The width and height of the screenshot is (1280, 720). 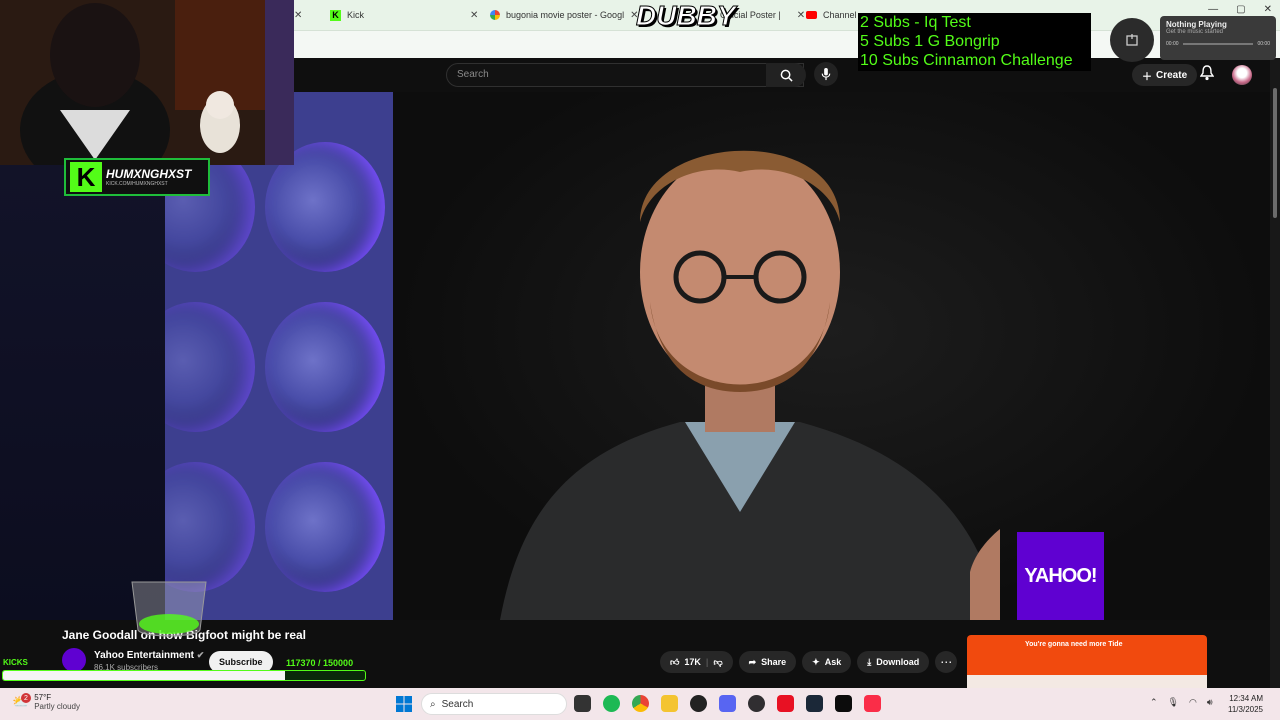 I want to click on streamer-name: HUMXNGHXST, so click(x=149, y=174).